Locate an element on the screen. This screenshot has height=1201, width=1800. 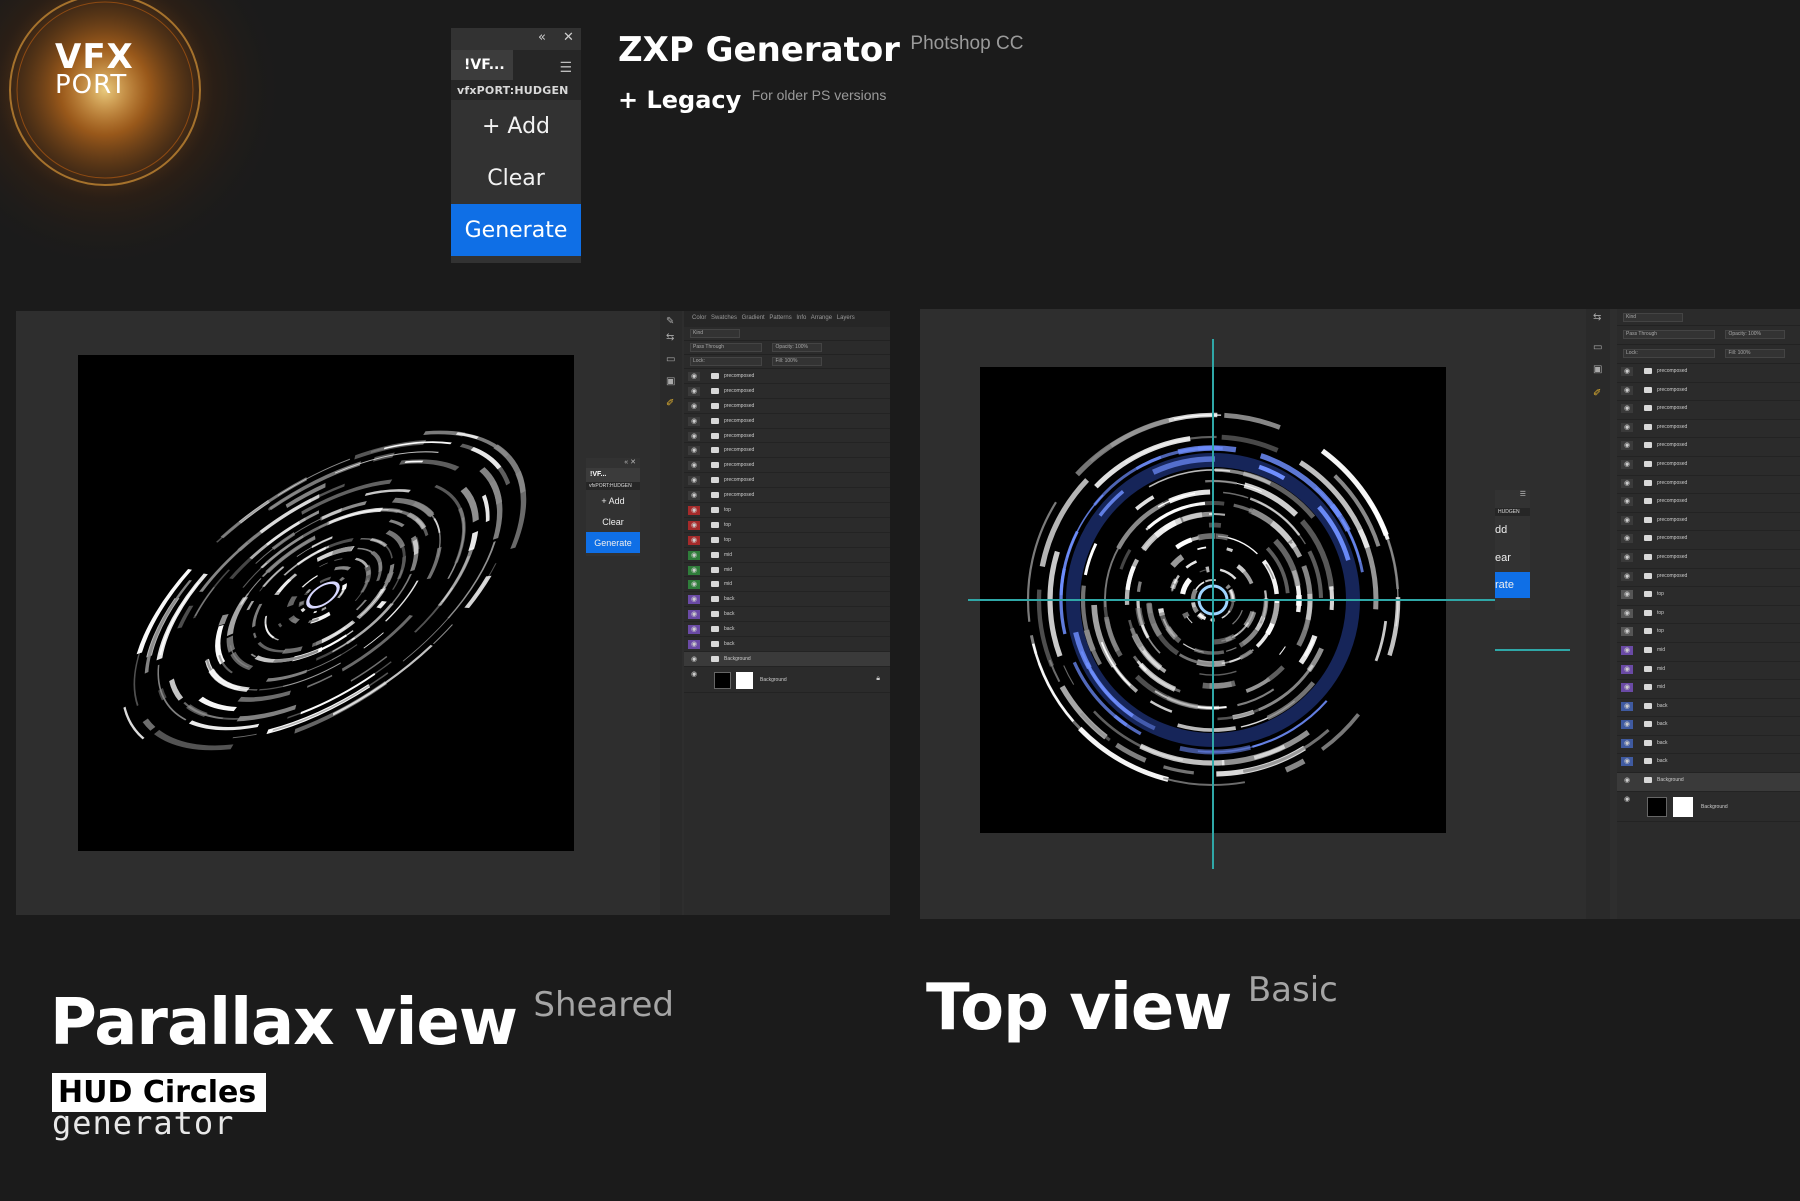
blend-mode-select: Pass Through is located at coordinates (726, 347).